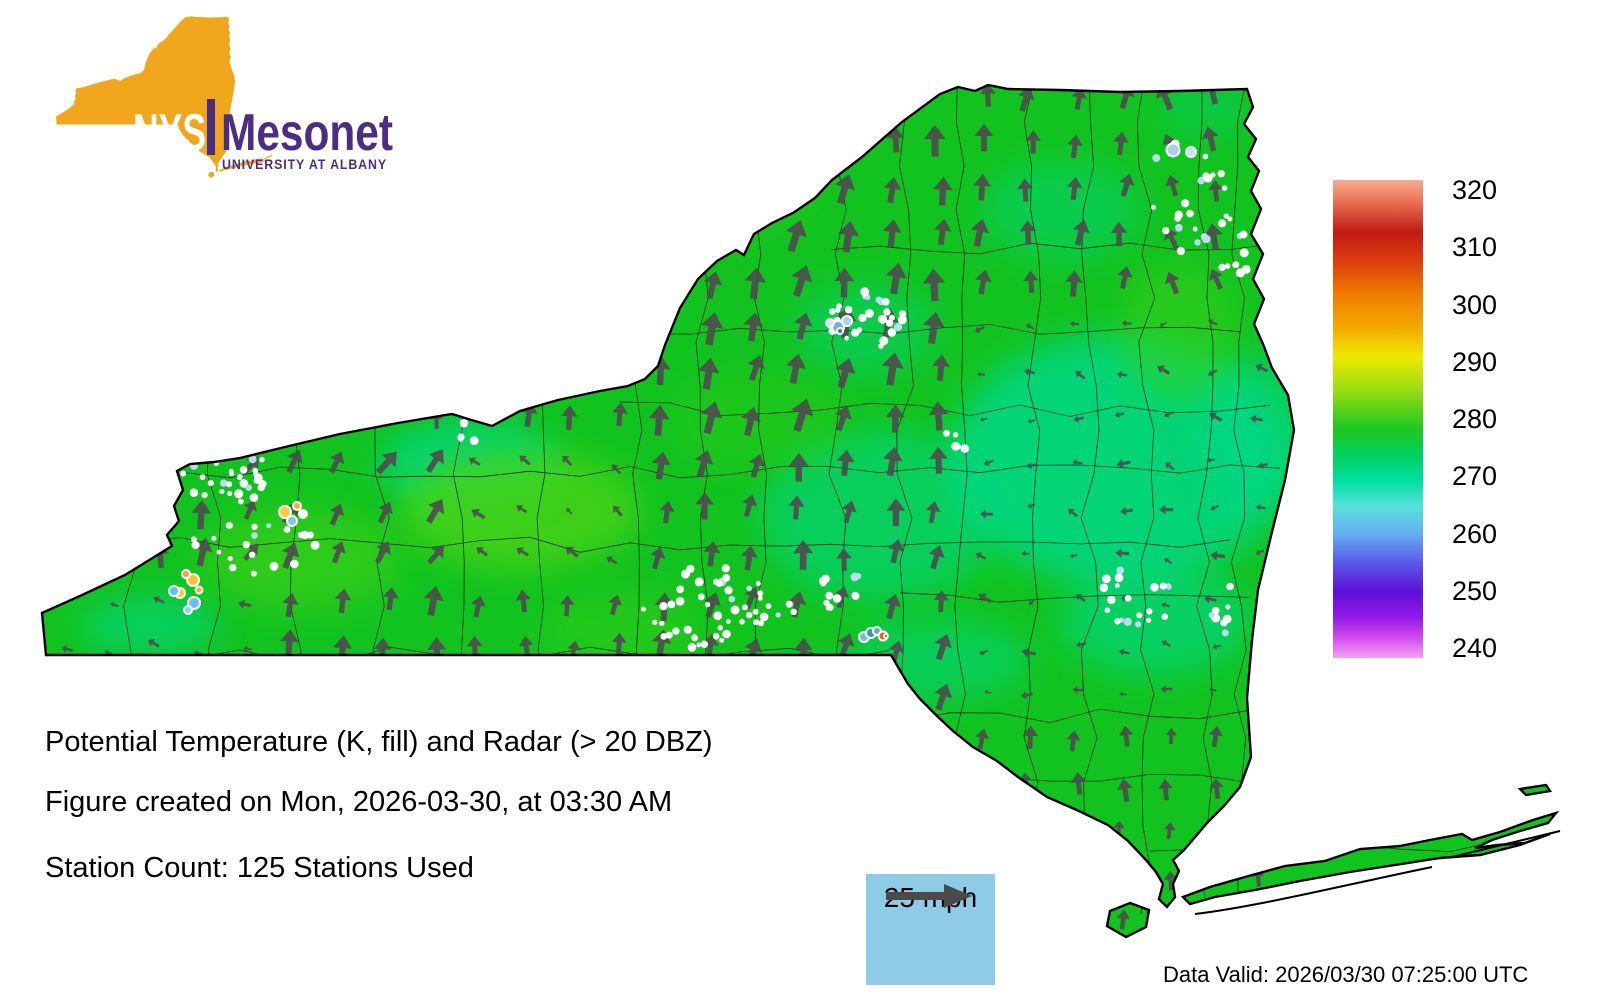 This screenshot has height=1000, width=1600. Describe the element at coordinates (929, 896) in the screenshot. I see `wind-reference-arrow-icon` at that location.